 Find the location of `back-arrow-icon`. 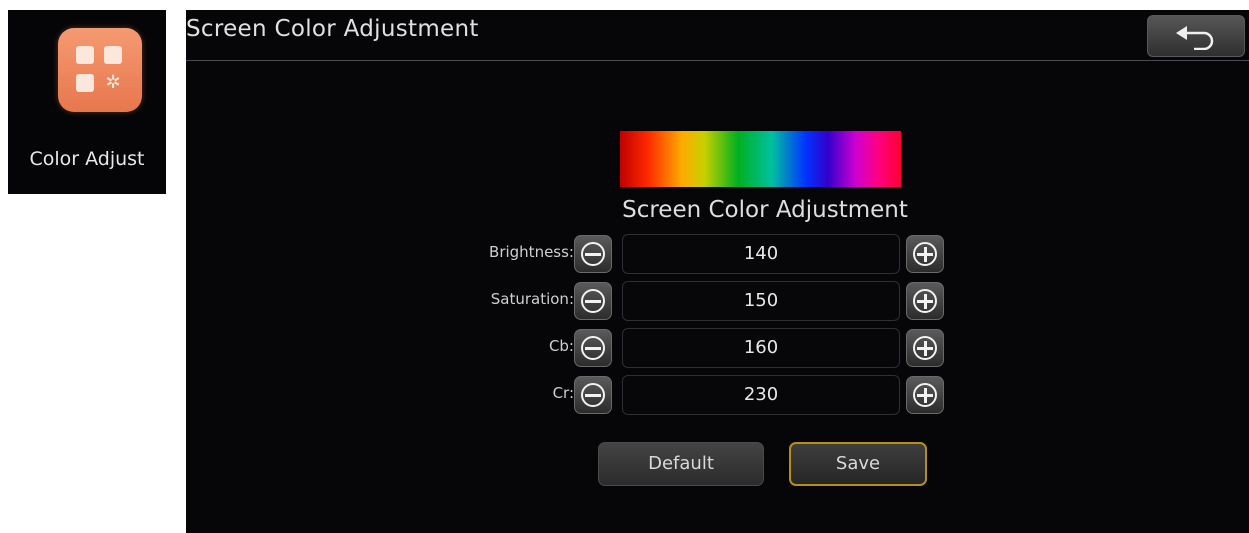

back-arrow-icon is located at coordinates (1195, 38).